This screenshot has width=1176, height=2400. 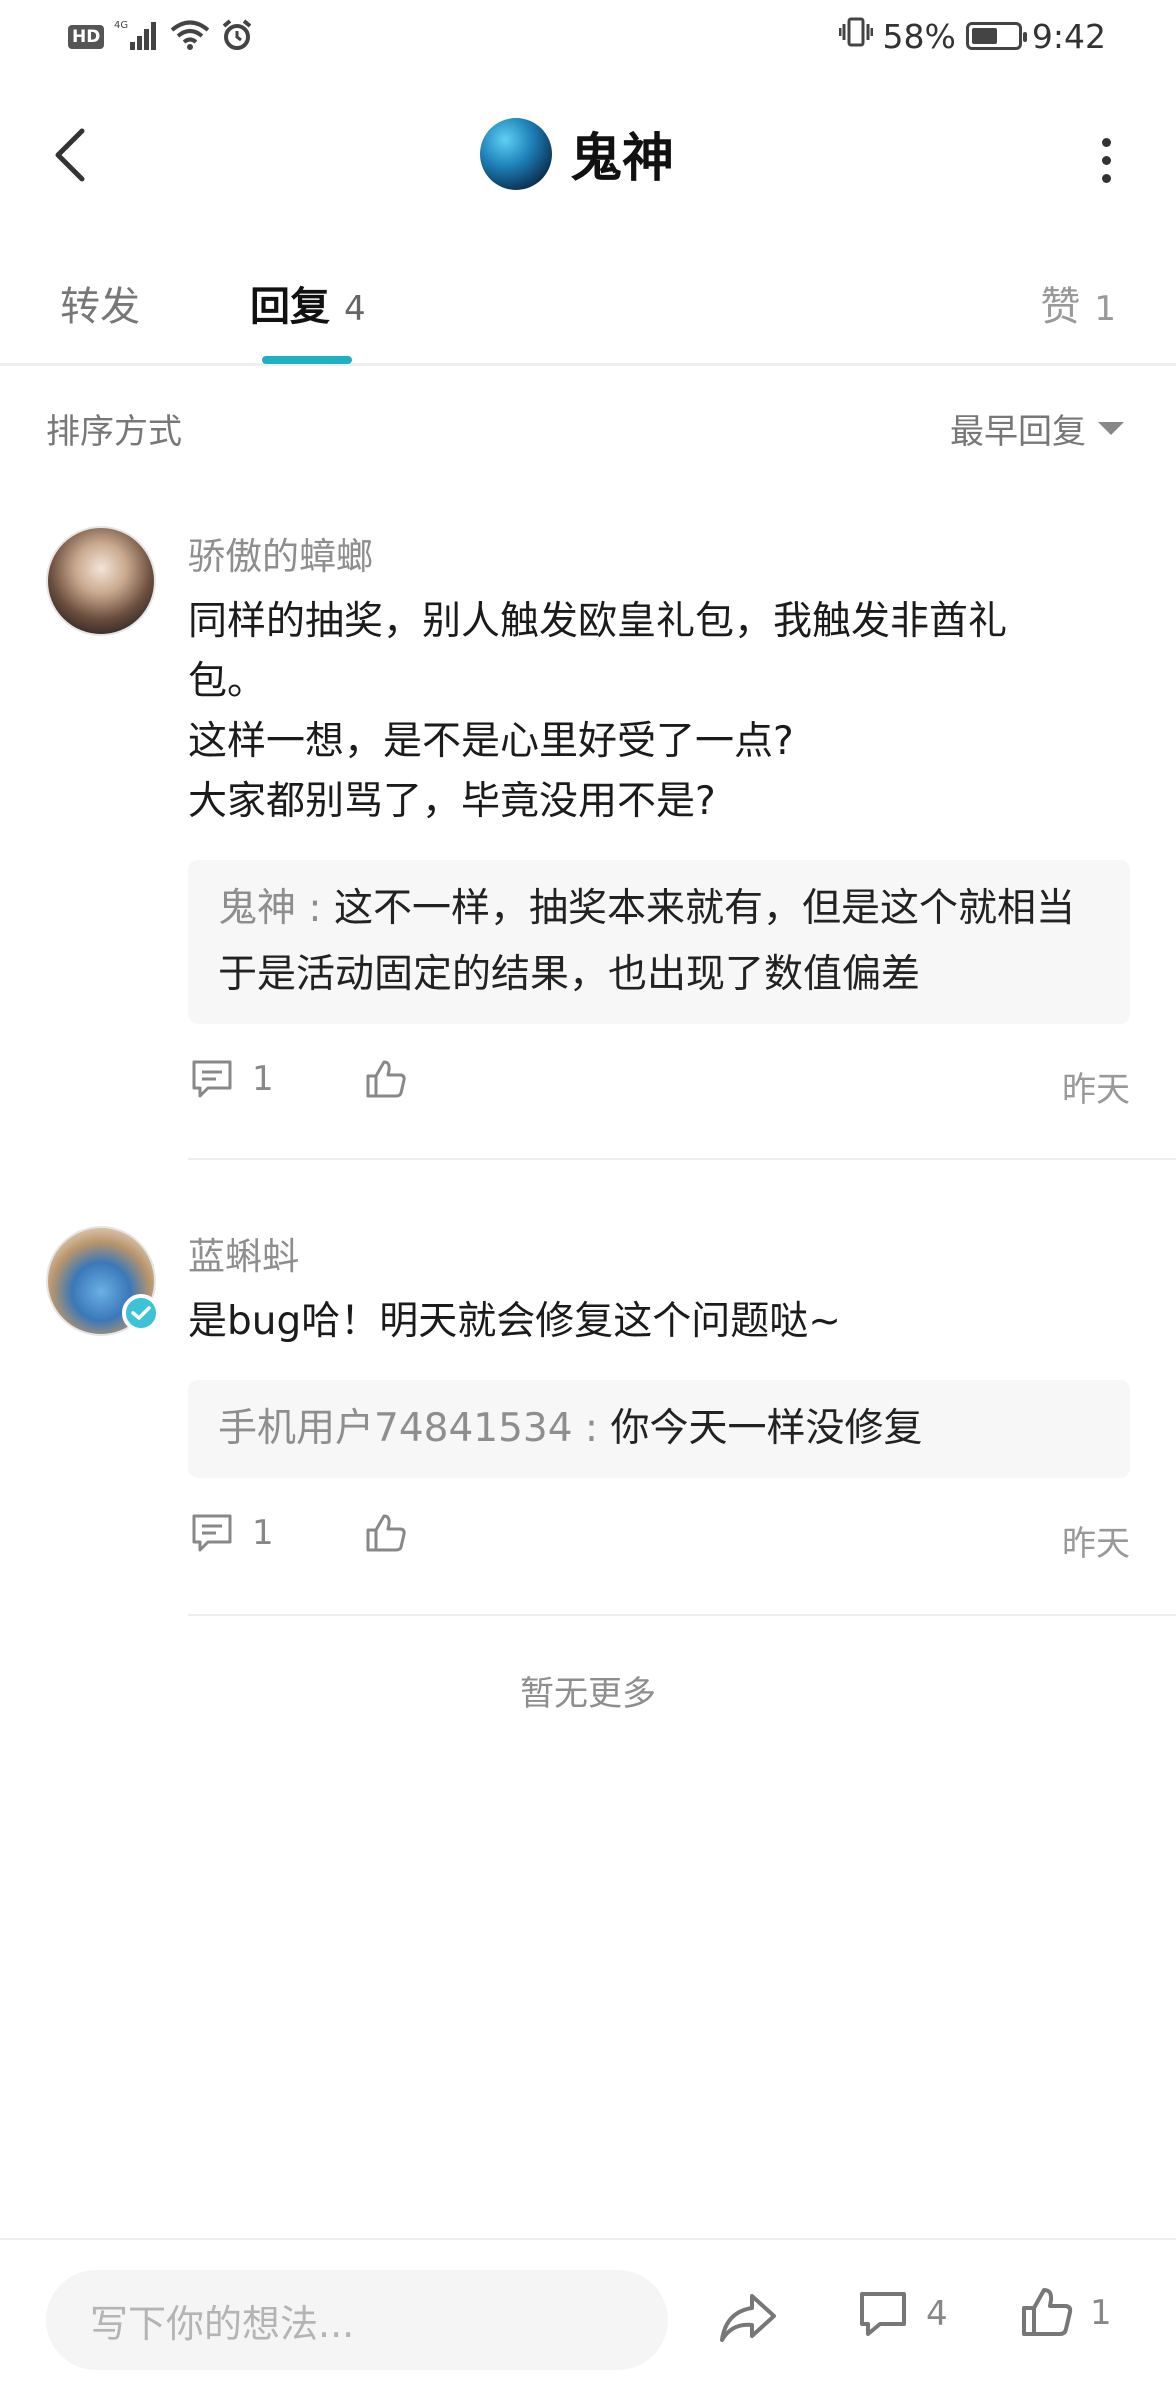 I want to click on alarm-icon, so click(x=237, y=37).